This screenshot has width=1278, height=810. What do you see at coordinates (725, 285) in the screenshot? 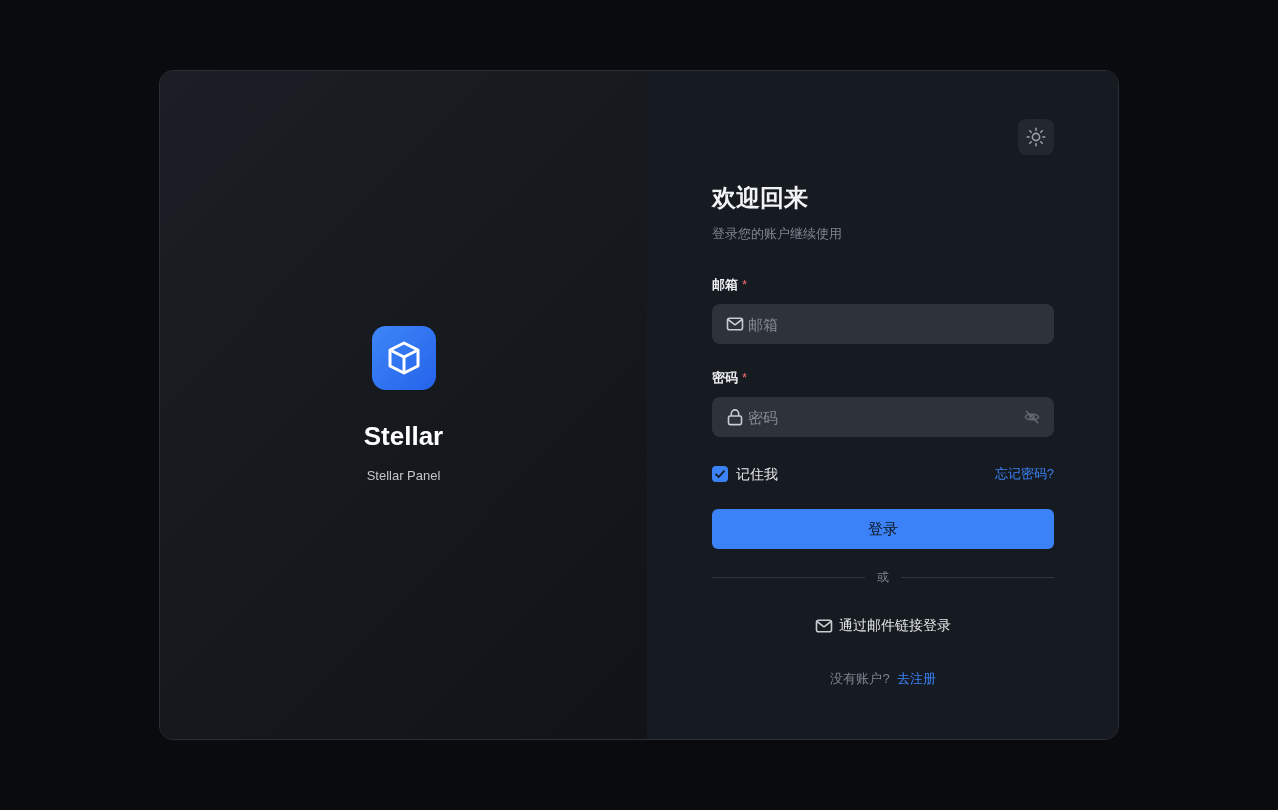
I see `field-label: 邮箱` at bounding box center [725, 285].